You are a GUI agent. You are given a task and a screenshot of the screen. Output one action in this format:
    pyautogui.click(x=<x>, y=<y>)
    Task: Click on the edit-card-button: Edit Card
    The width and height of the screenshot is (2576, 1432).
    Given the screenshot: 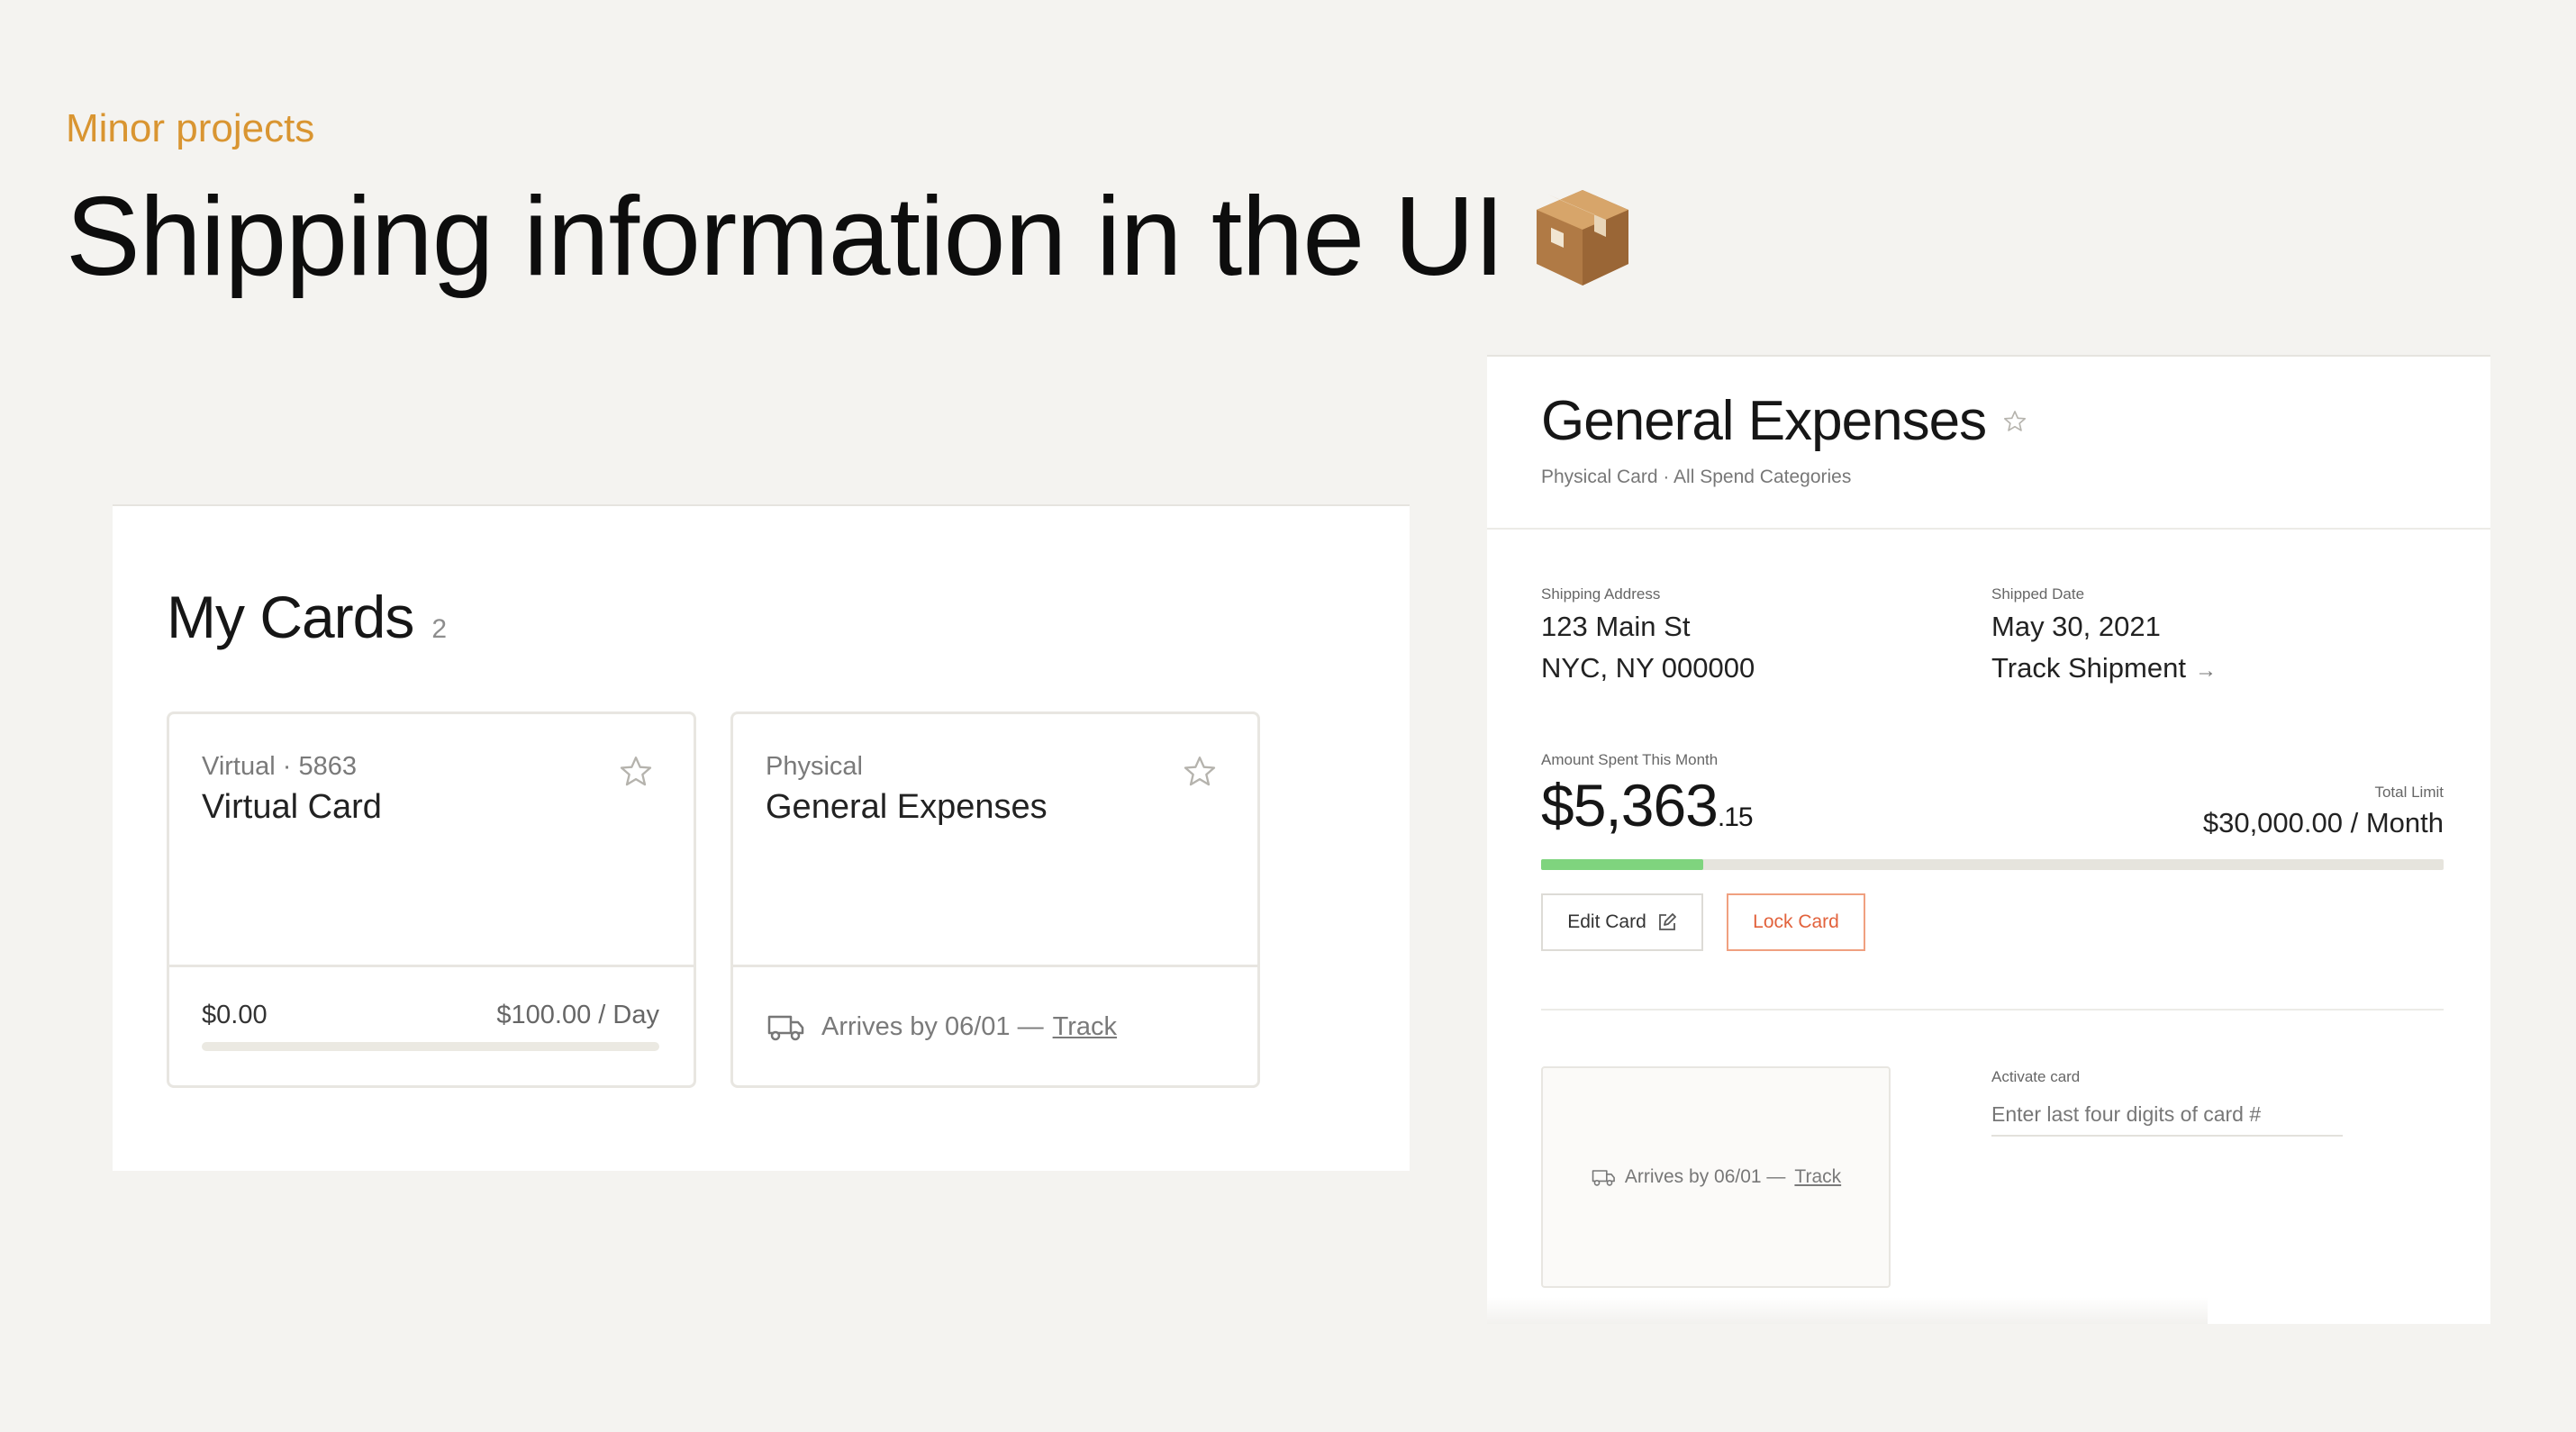 What is the action you would take?
    pyautogui.click(x=1622, y=922)
    